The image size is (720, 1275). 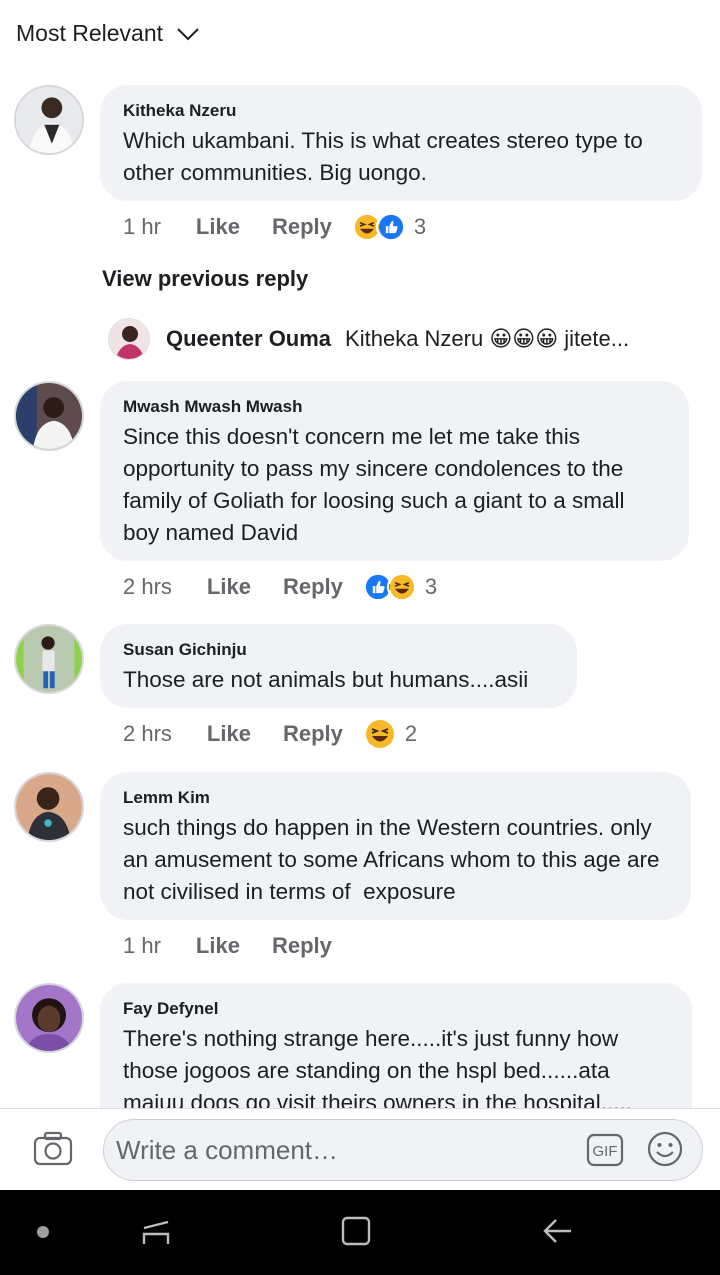 I want to click on comment-author: Kitheka Nzeru, so click(x=401, y=111).